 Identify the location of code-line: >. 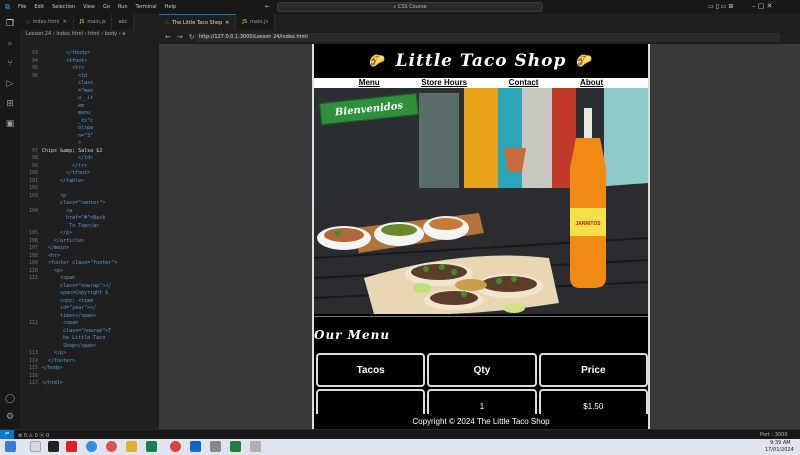
(89, 144).